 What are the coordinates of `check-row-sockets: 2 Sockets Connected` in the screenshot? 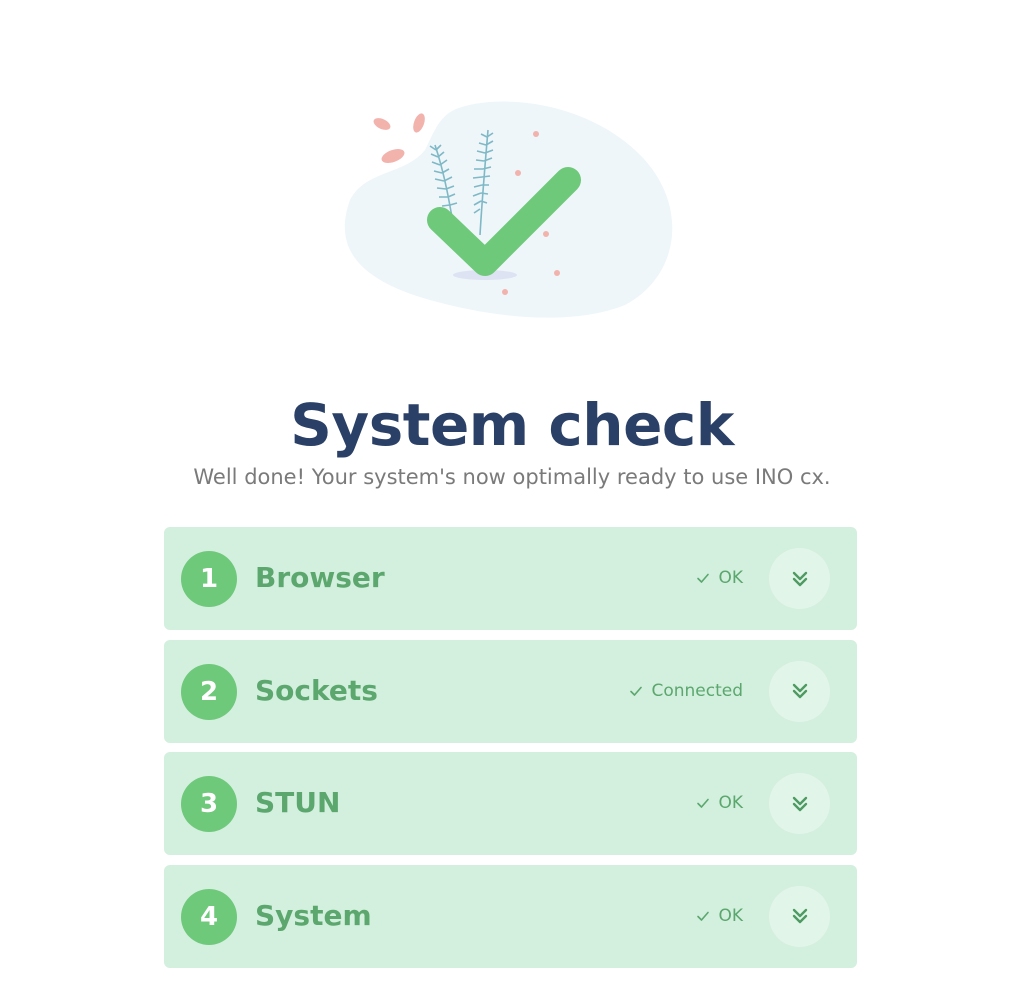 It's located at (510, 691).